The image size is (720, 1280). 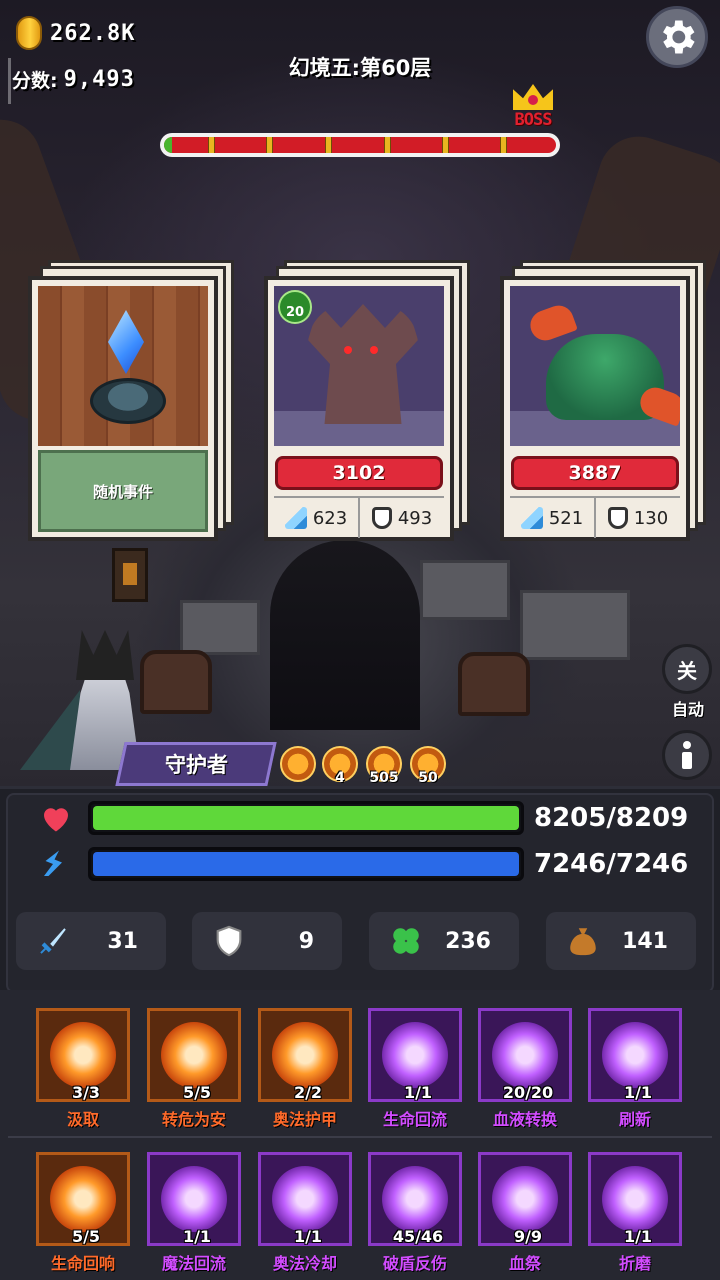 What do you see at coordinates (29, 33) in the screenshot?
I see `coin-icon` at bounding box center [29, 33].